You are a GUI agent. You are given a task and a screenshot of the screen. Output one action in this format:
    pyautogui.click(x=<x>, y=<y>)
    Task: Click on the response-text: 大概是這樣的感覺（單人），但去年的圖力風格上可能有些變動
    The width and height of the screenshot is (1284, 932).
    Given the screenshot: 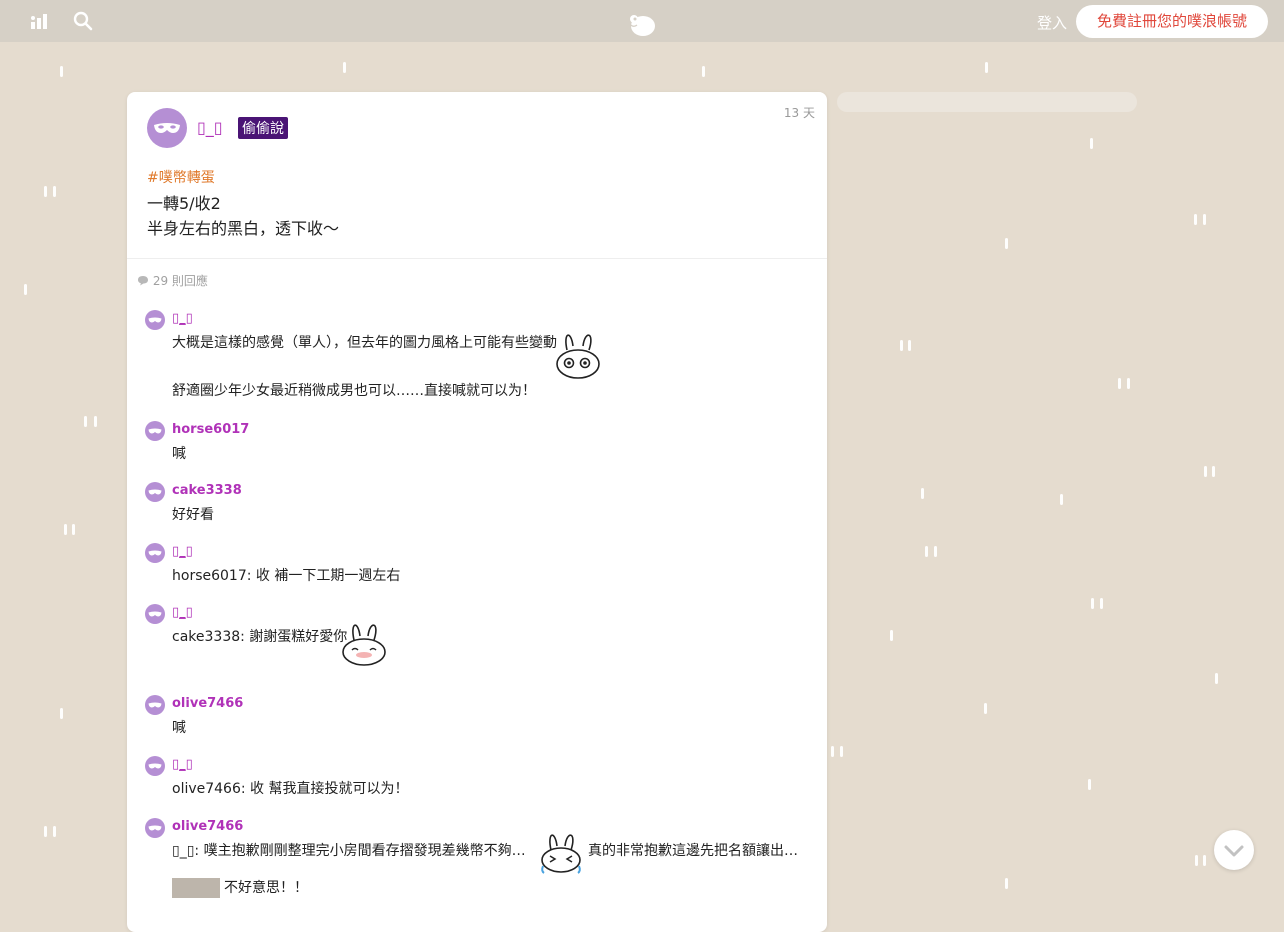 What is the action you would take?
    pyautogui.click(x=364, y=343)
    